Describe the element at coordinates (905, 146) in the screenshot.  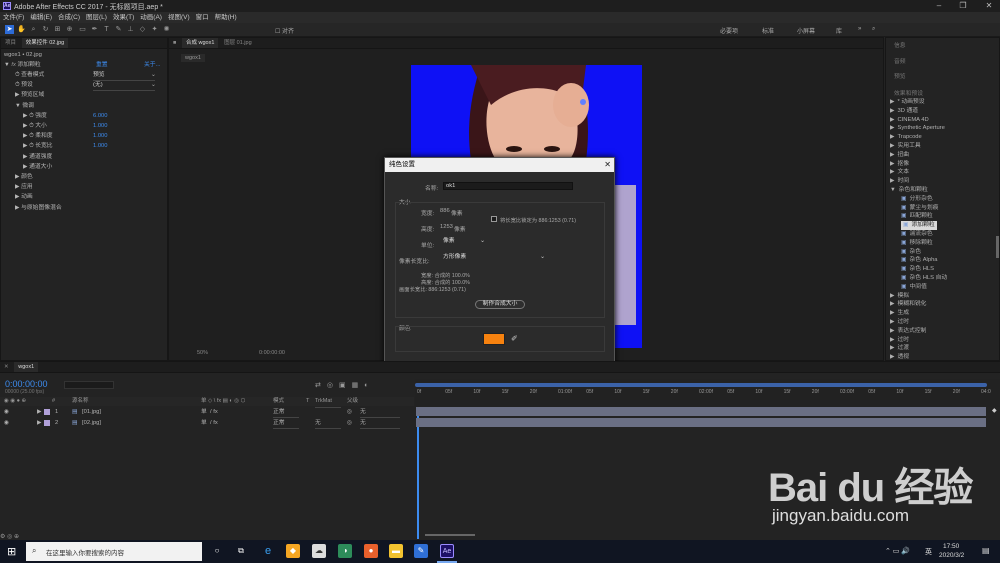
I see `effects-tree-item: ▶ 实用工具` at that location.